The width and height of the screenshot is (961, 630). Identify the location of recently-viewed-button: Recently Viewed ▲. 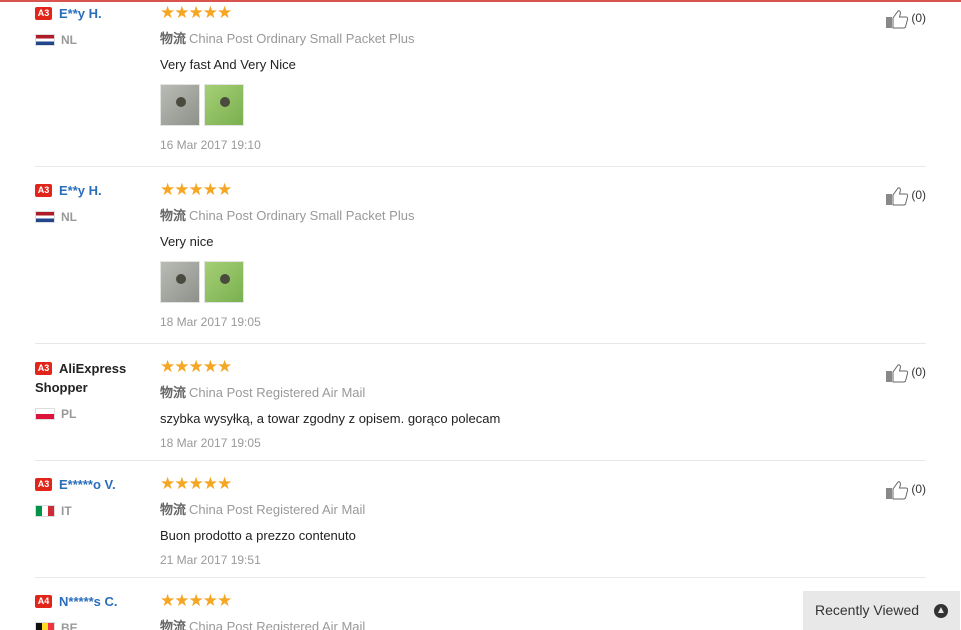
(881, 610).